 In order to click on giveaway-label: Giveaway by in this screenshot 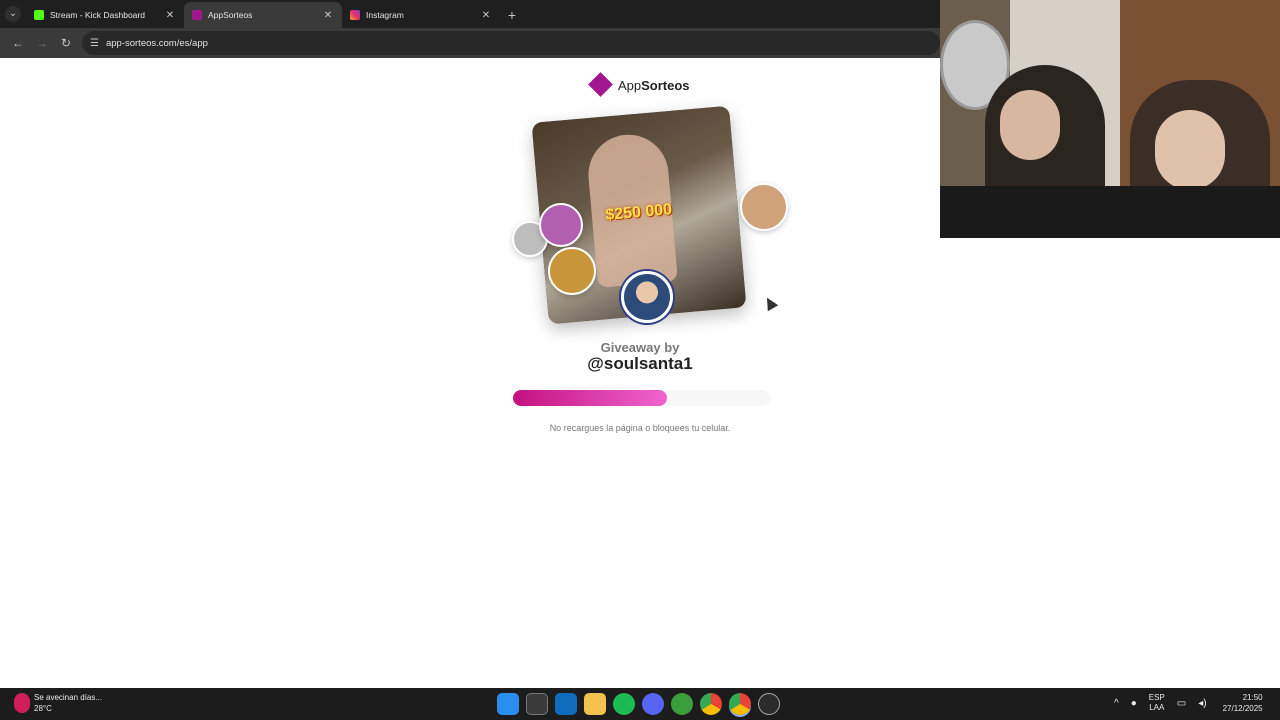, I will do `click(640, 347)`.